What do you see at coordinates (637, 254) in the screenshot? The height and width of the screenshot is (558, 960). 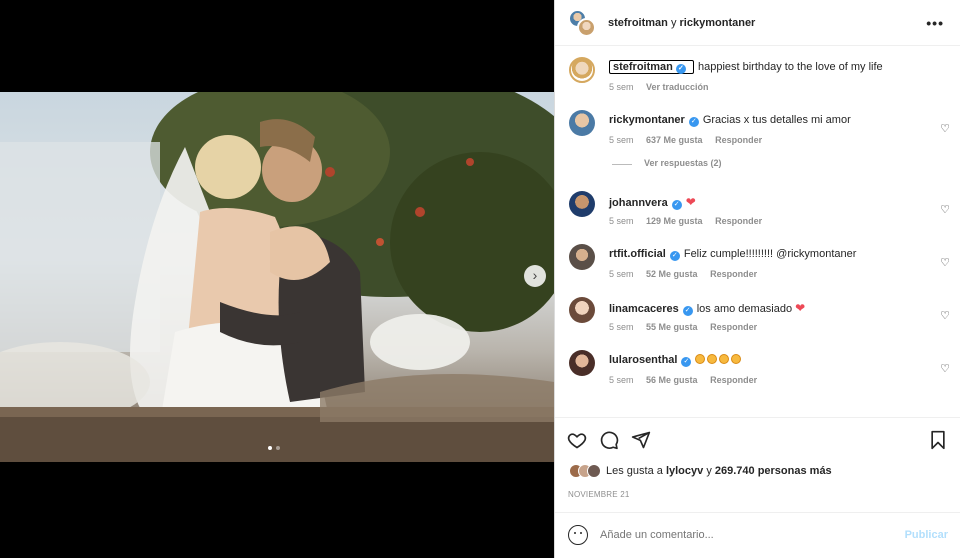 I see `comment-username: rtfit.official` at bounding box center [637, 254].